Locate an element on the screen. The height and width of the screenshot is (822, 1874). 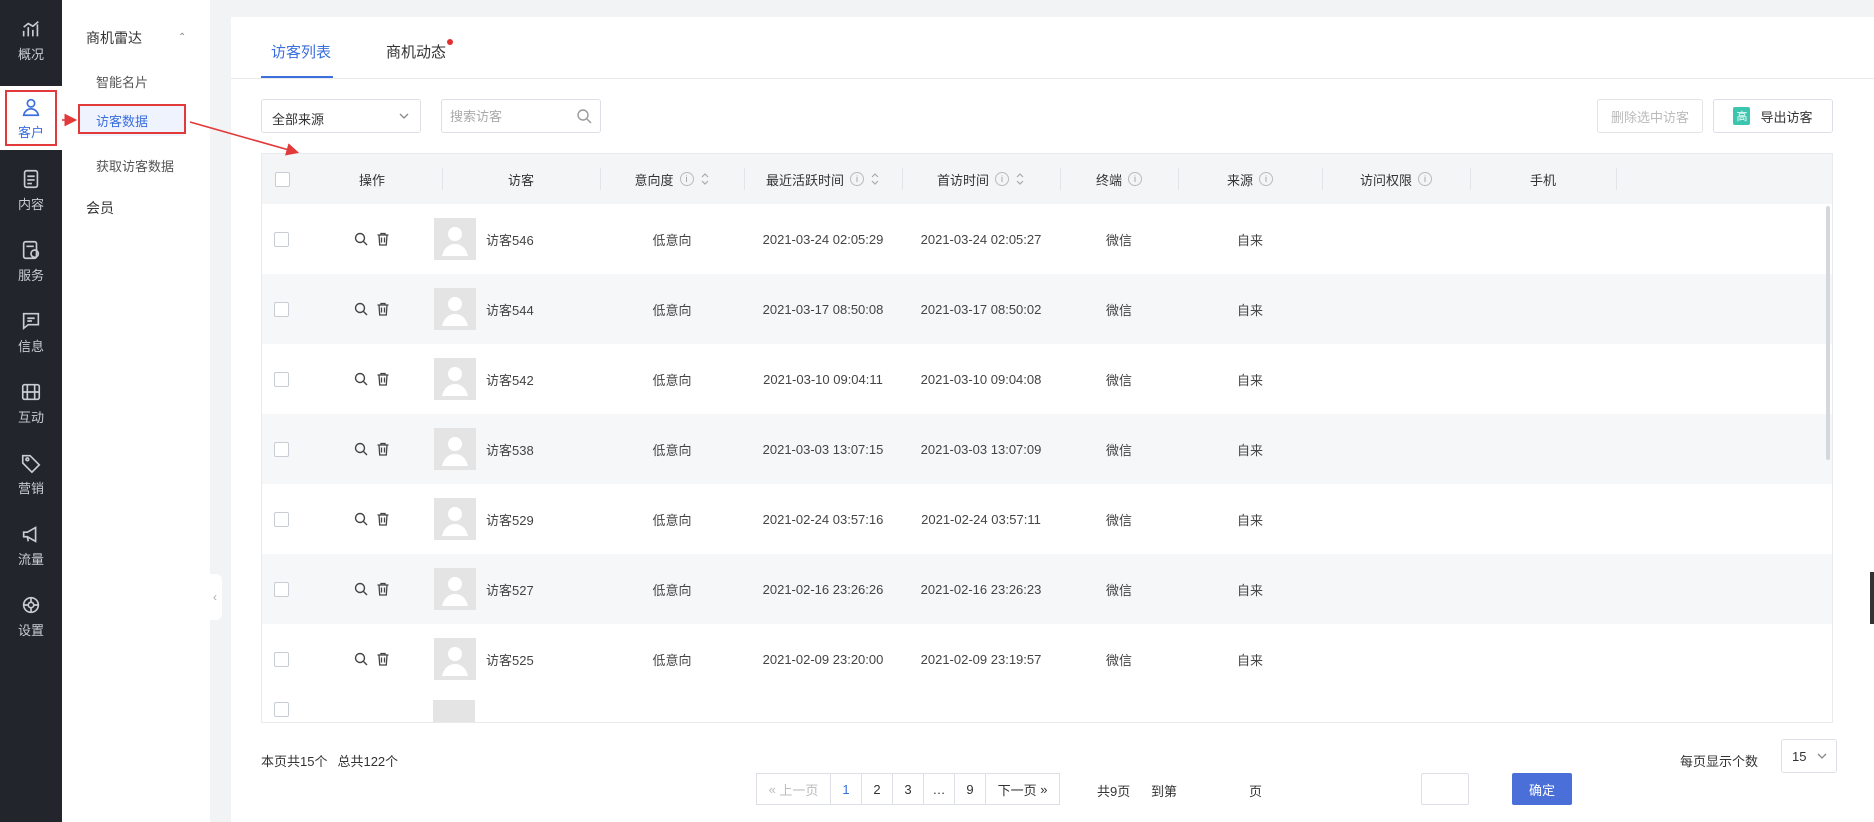
tab-opportunity-feed: 商机动态 is located at coordinates (416, 51).